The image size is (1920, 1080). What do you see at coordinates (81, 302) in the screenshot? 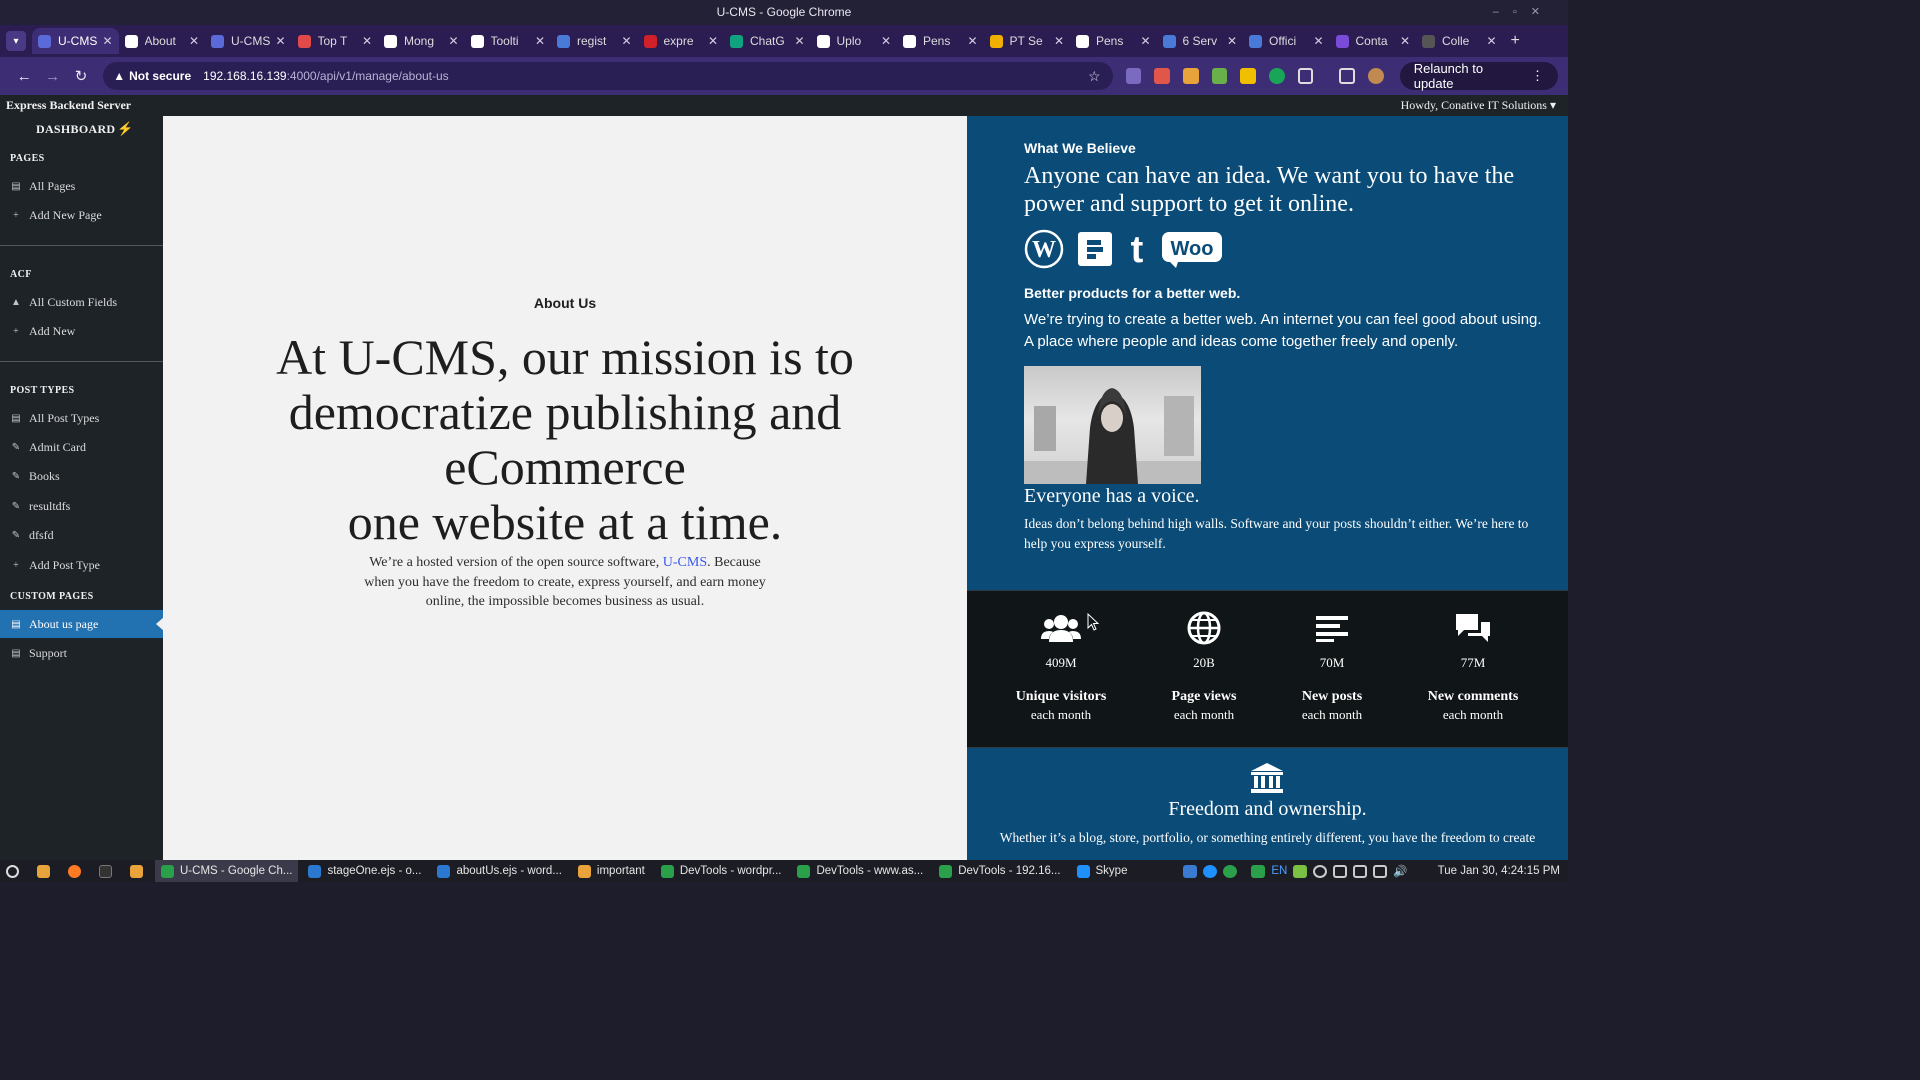
I see `sidebar-item-all-custom-fields: ▲ All Custom Fields` at bounding box center [81, 302].